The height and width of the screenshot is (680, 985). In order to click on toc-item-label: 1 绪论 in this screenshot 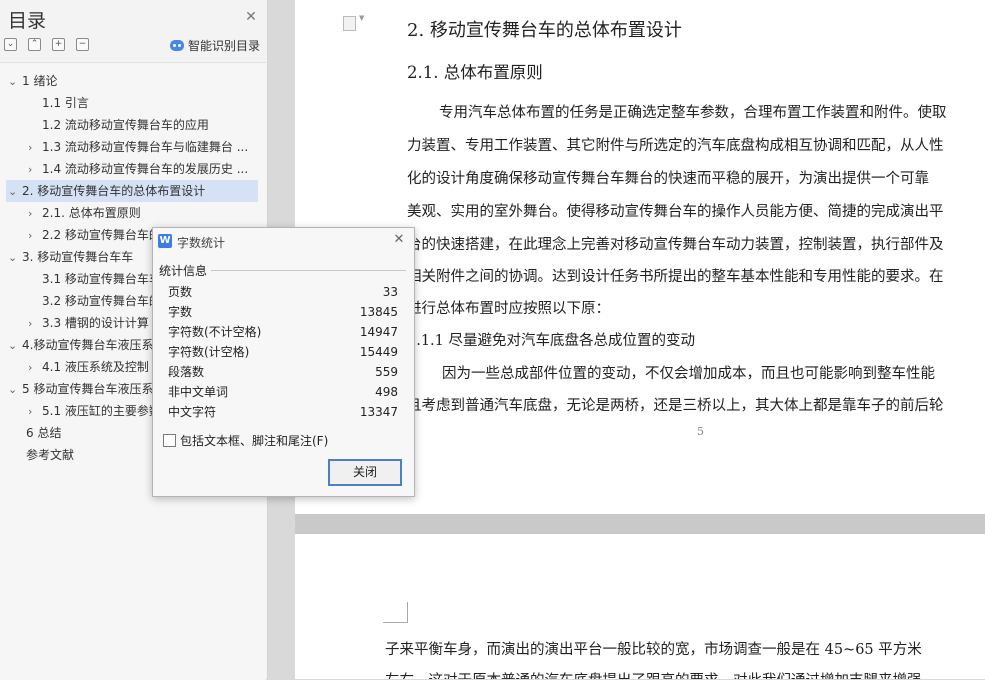, I will do `click(40, 81)`.